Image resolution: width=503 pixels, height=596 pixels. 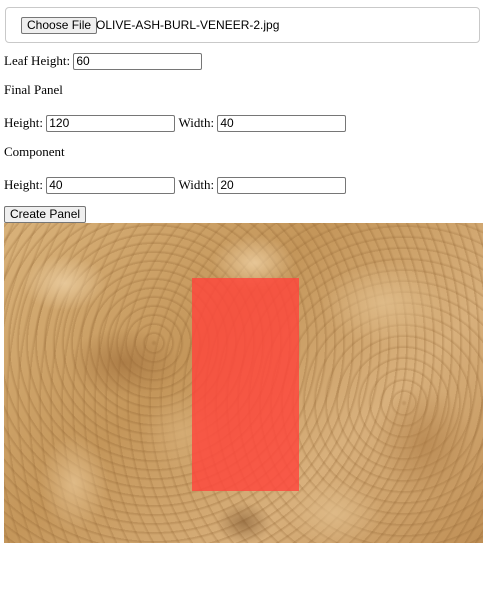 I want to click on component-height-input, so click(x=111, y=185).